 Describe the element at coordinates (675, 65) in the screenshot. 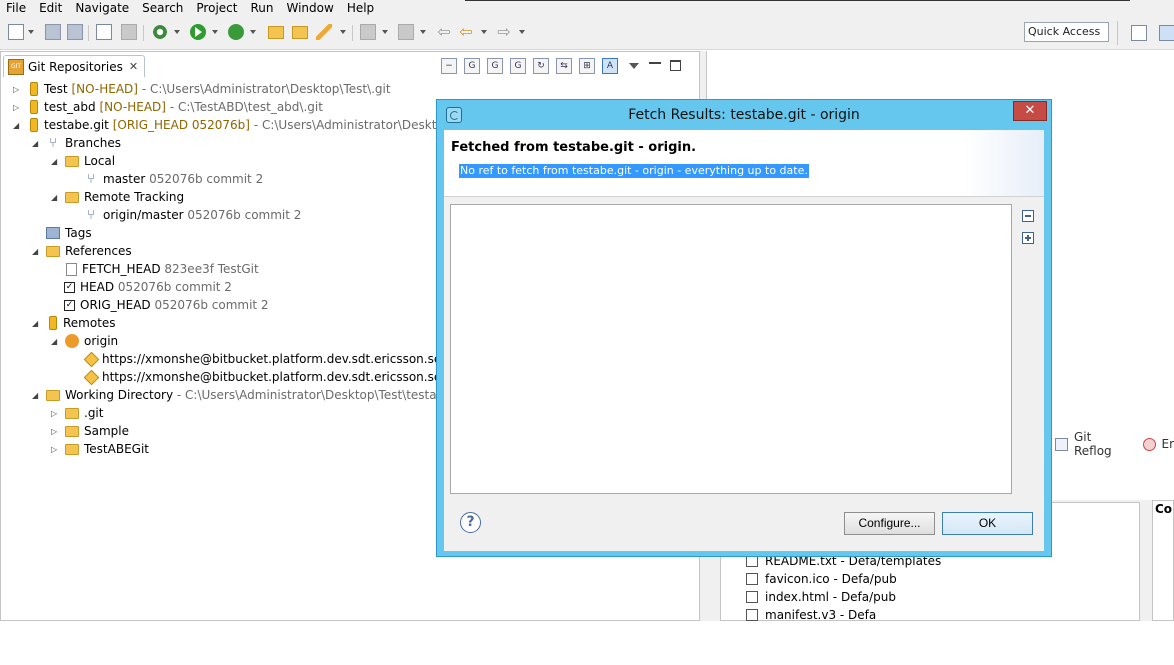

I see `maximize-icon` at that location.